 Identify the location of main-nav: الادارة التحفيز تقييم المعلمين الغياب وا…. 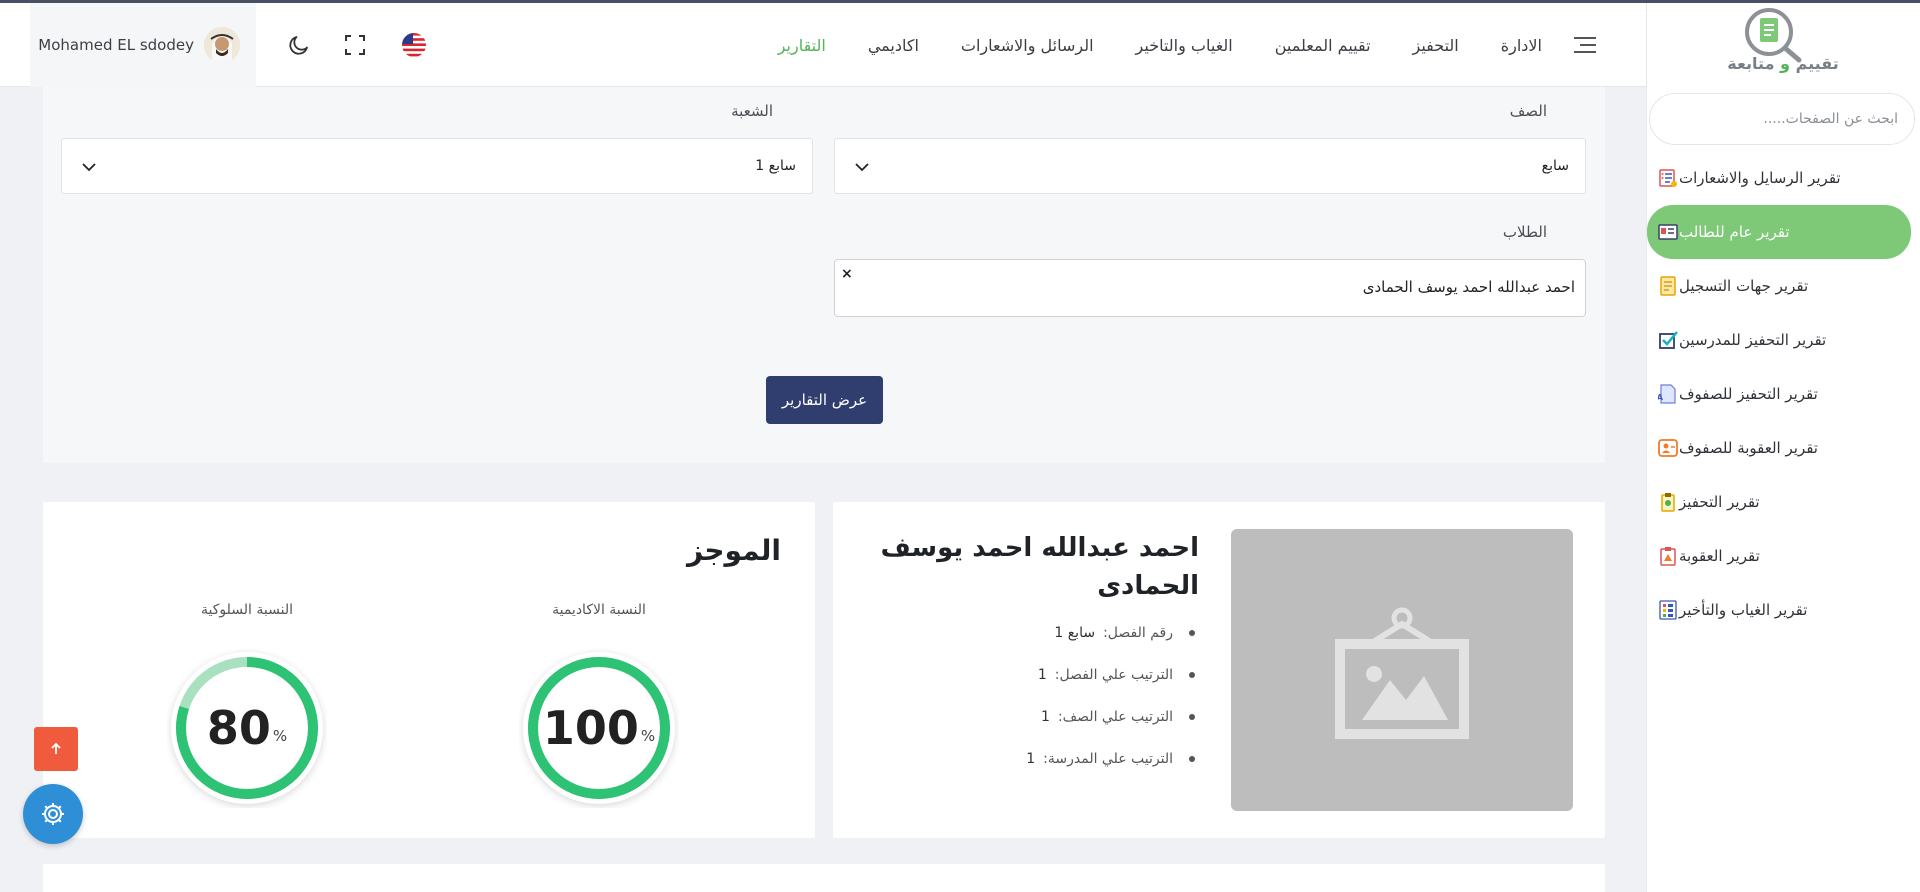
(1168, 45).